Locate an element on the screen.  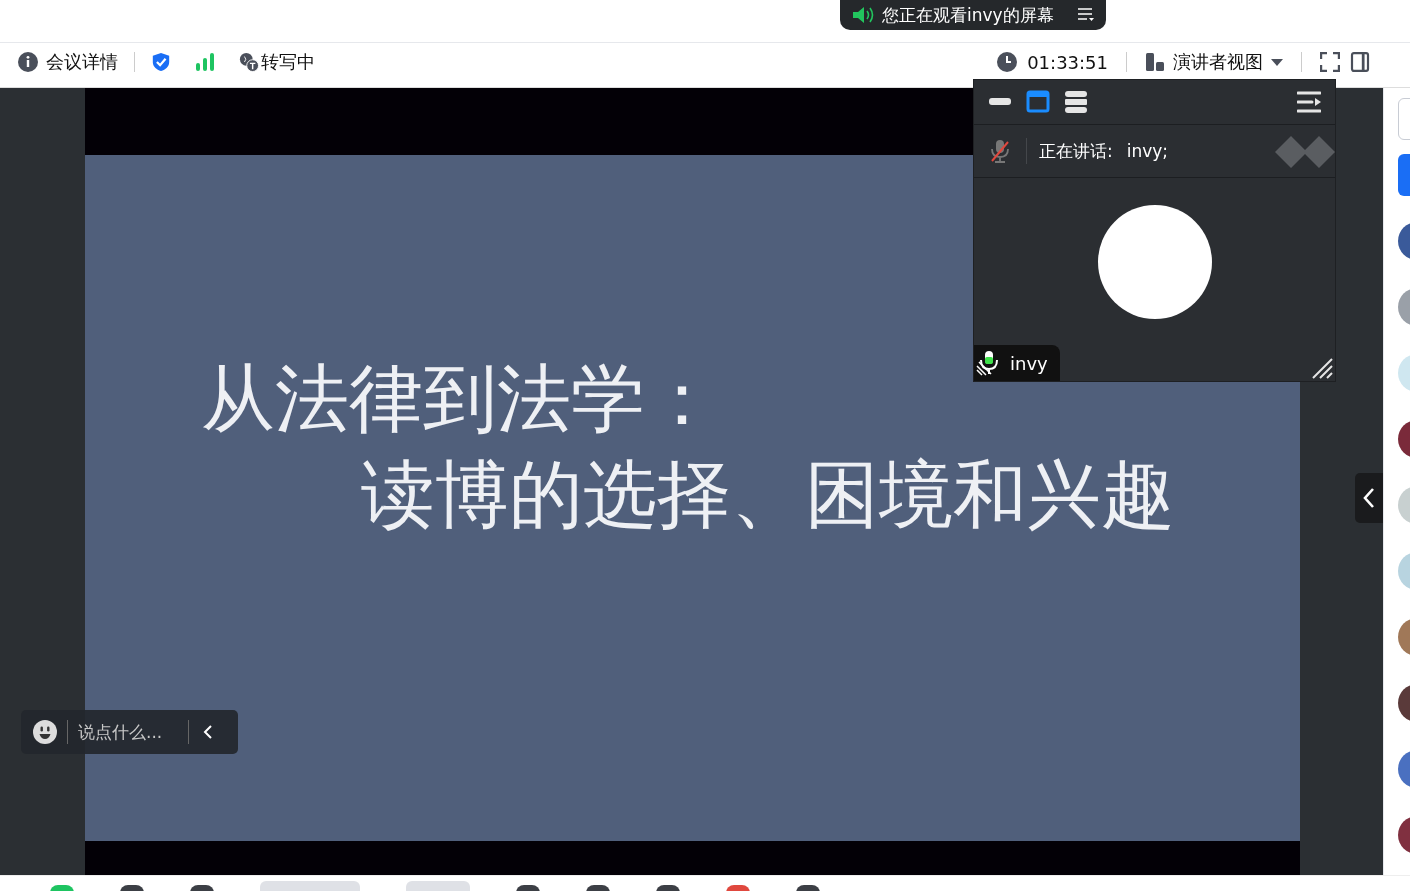
caret-icon is located at coordinates (1277, 62).